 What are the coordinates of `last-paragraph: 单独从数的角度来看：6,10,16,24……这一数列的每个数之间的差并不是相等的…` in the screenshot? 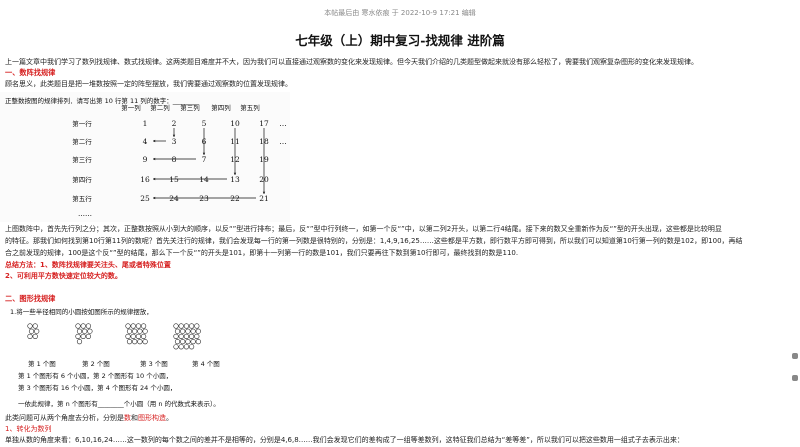 It's located at (344, 440).